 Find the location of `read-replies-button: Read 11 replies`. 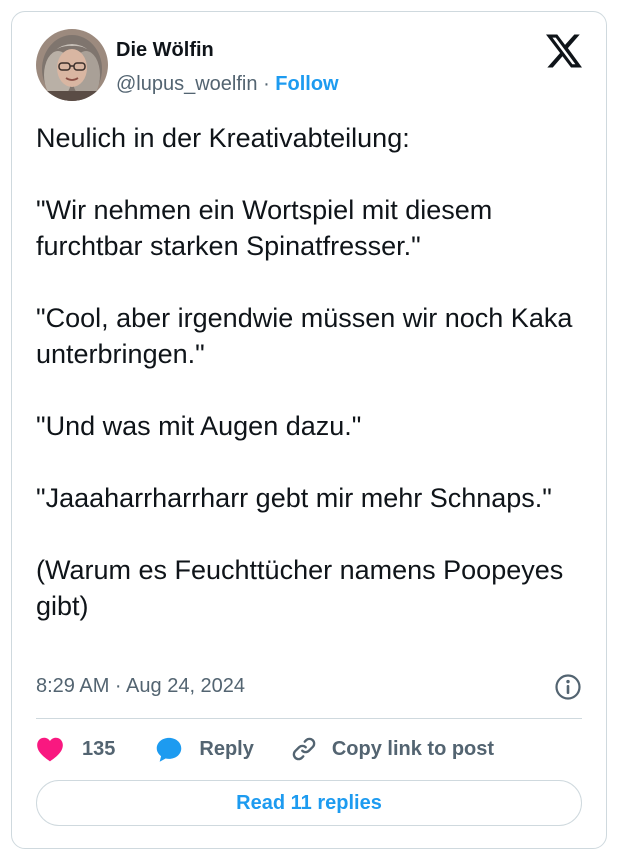

read-replies-button: Read 11 replies is located at coordinates (309, 803).